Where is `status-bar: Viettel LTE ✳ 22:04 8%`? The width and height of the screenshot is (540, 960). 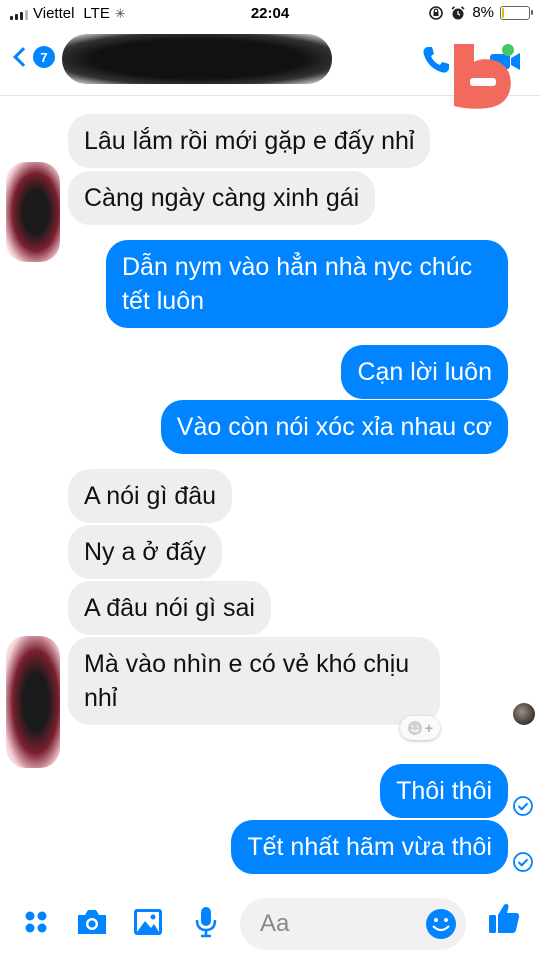
status-bar: Viettel LTE ✳ 22:04 8% is located at coordinates (270, 14).